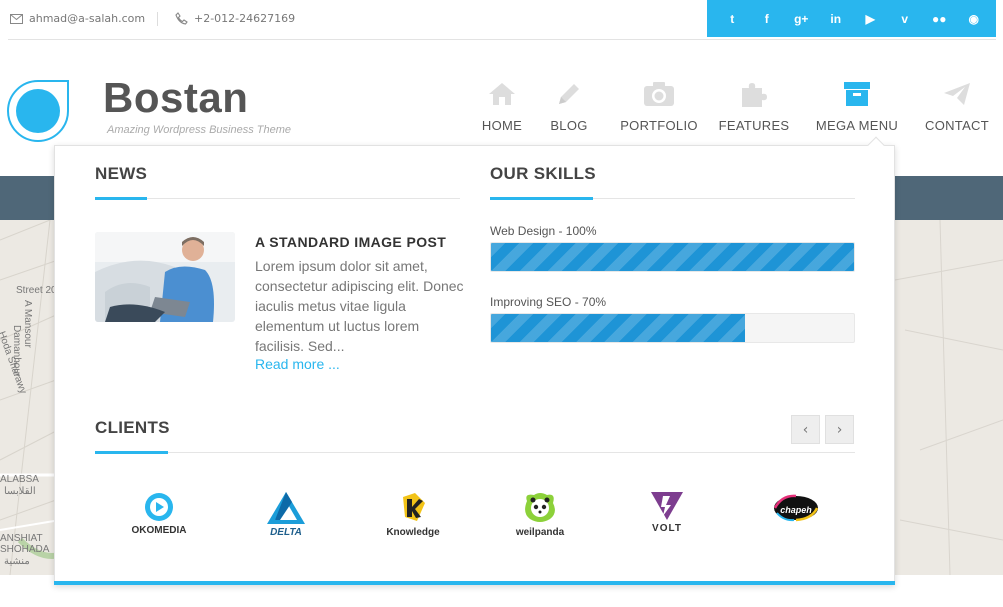 Image resolution: width=1003 pixels, height=607 pixels. Describe the element at coordinates (754, 95) in the screenshot. I see `puzzle-icon` at that location.